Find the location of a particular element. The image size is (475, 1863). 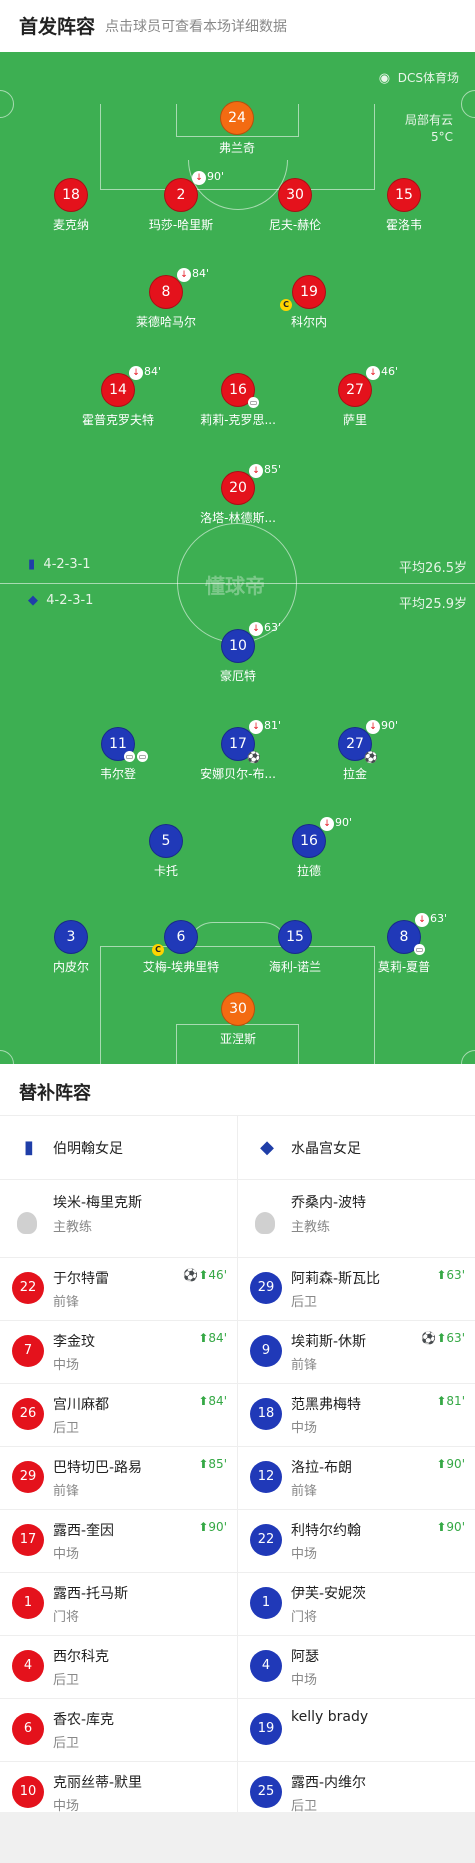

sub-player-row: 10 克丽丝蒂-默里 中场 is located at coordinates (118, 1793).